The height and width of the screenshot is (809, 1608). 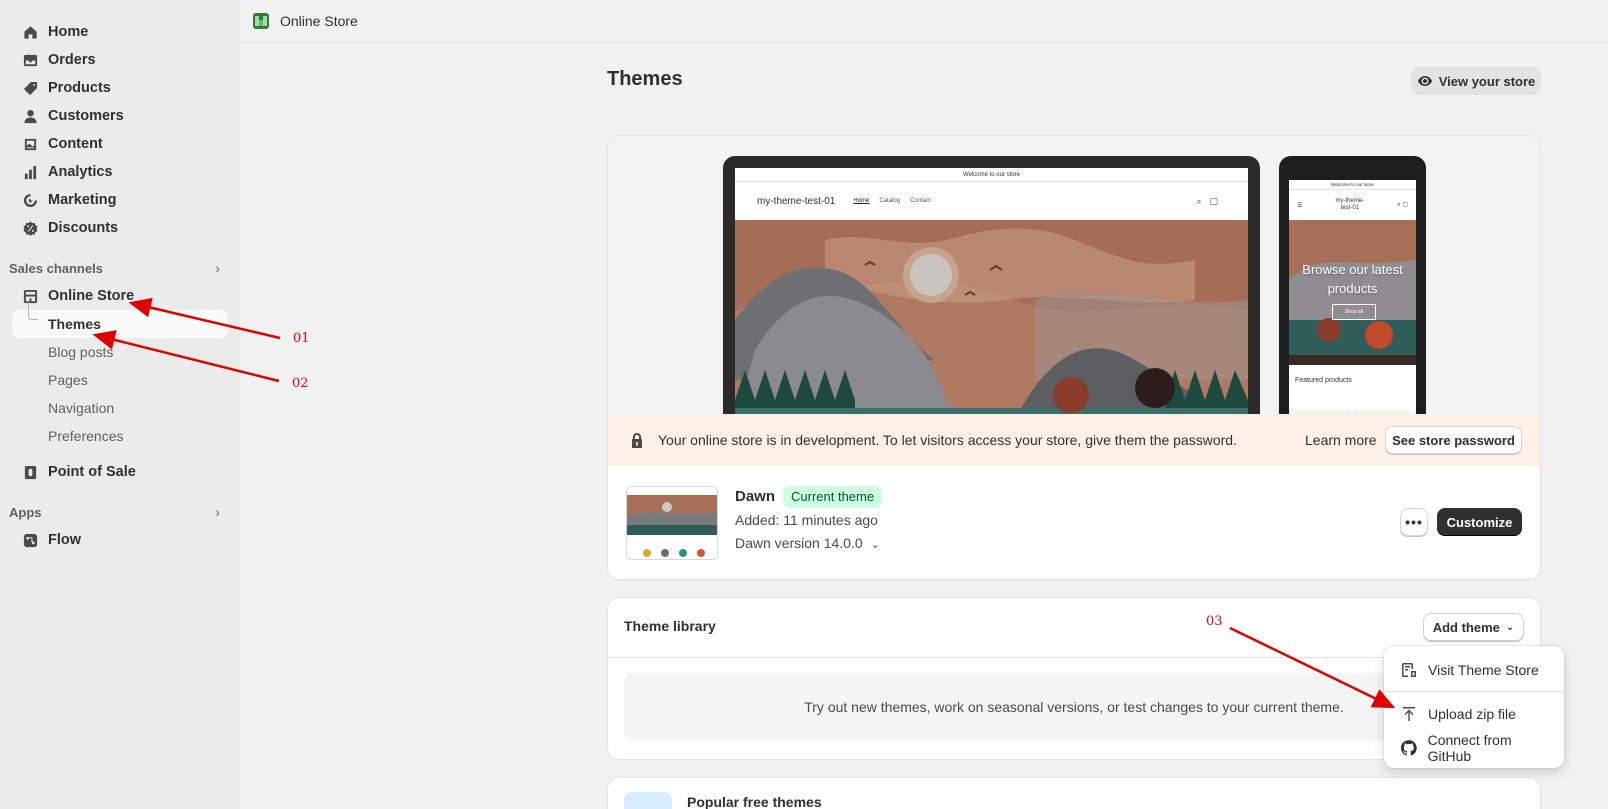 I want to click on menu-item-upload-zip: Upload zip file, so click(x=1474, y=714).